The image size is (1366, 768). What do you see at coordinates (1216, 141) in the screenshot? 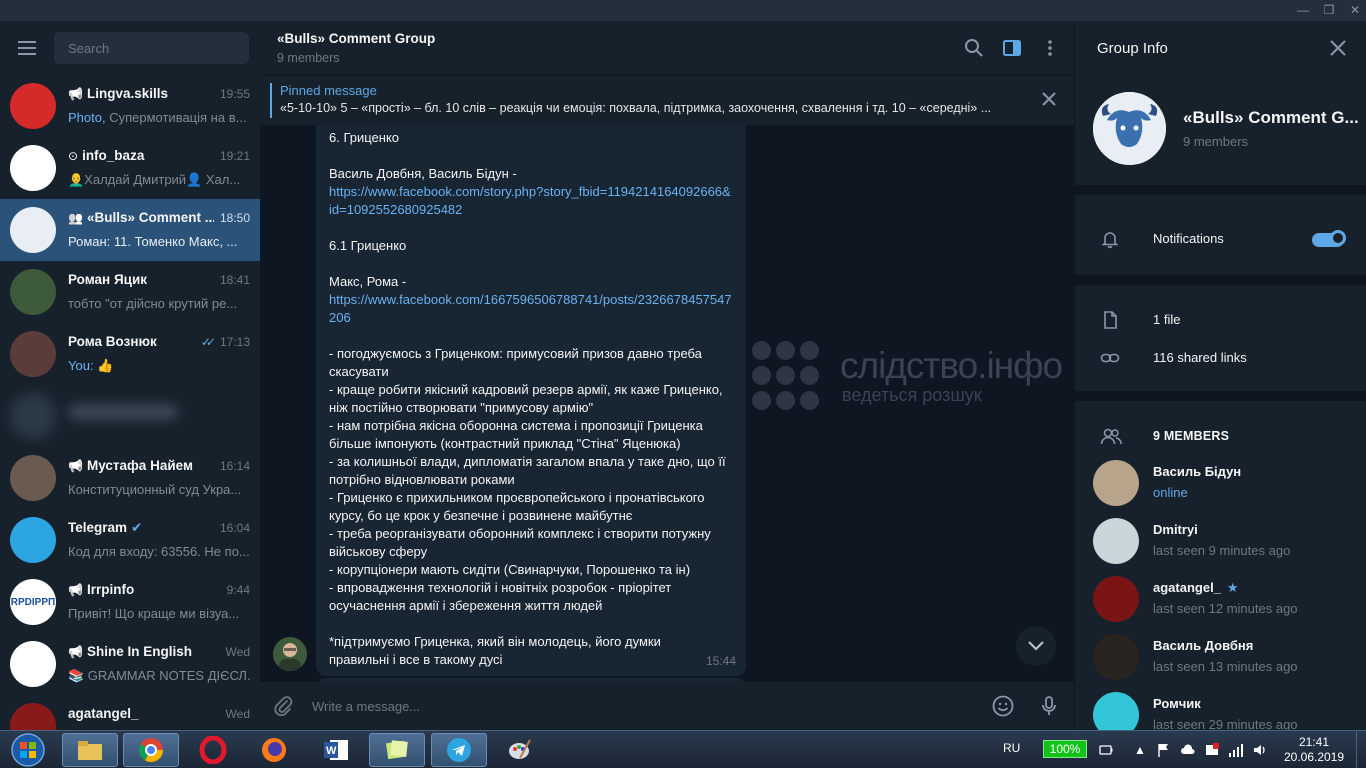
I see `group-members-count: 9 members` at bounding box center [1216, 141].